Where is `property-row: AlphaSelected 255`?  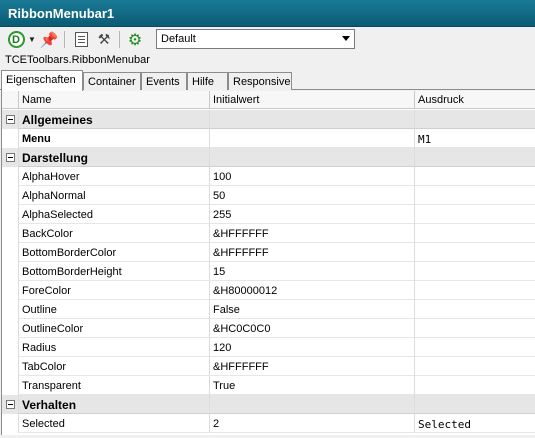
property-row: AlphaSelected 255 is located at coordinates (268, 214).